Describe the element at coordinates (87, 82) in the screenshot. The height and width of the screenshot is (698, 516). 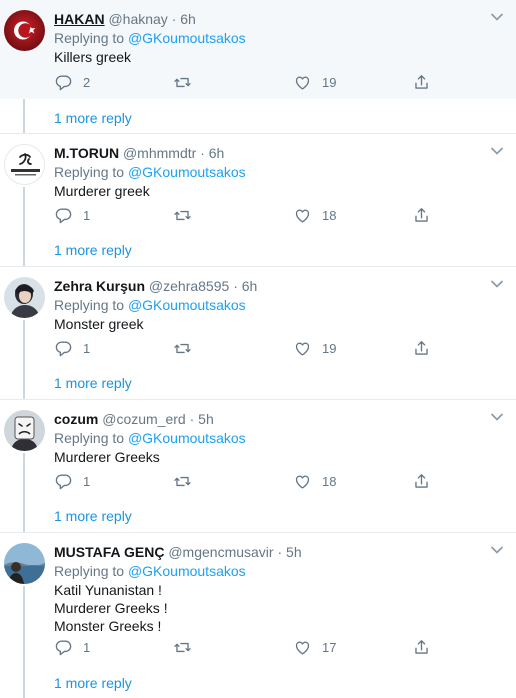
I see `reply-count: 2` at that location.